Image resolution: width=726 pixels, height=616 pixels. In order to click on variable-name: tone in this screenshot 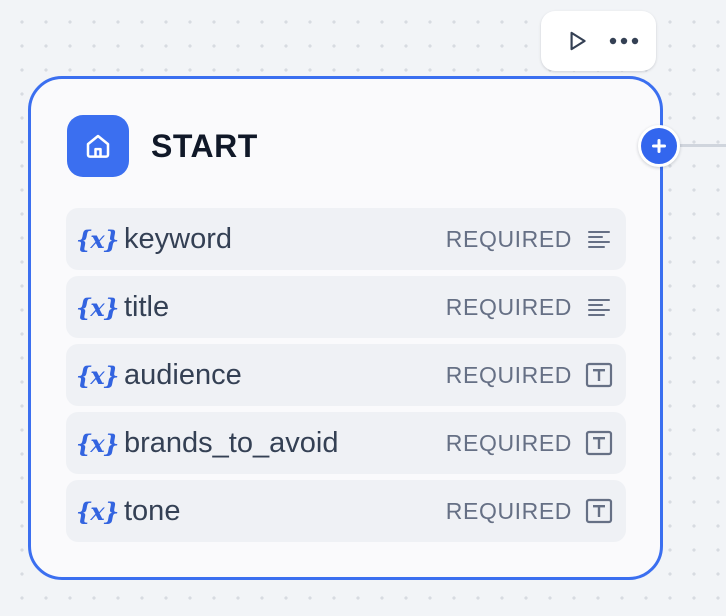, I will do `click(152, 510)`.